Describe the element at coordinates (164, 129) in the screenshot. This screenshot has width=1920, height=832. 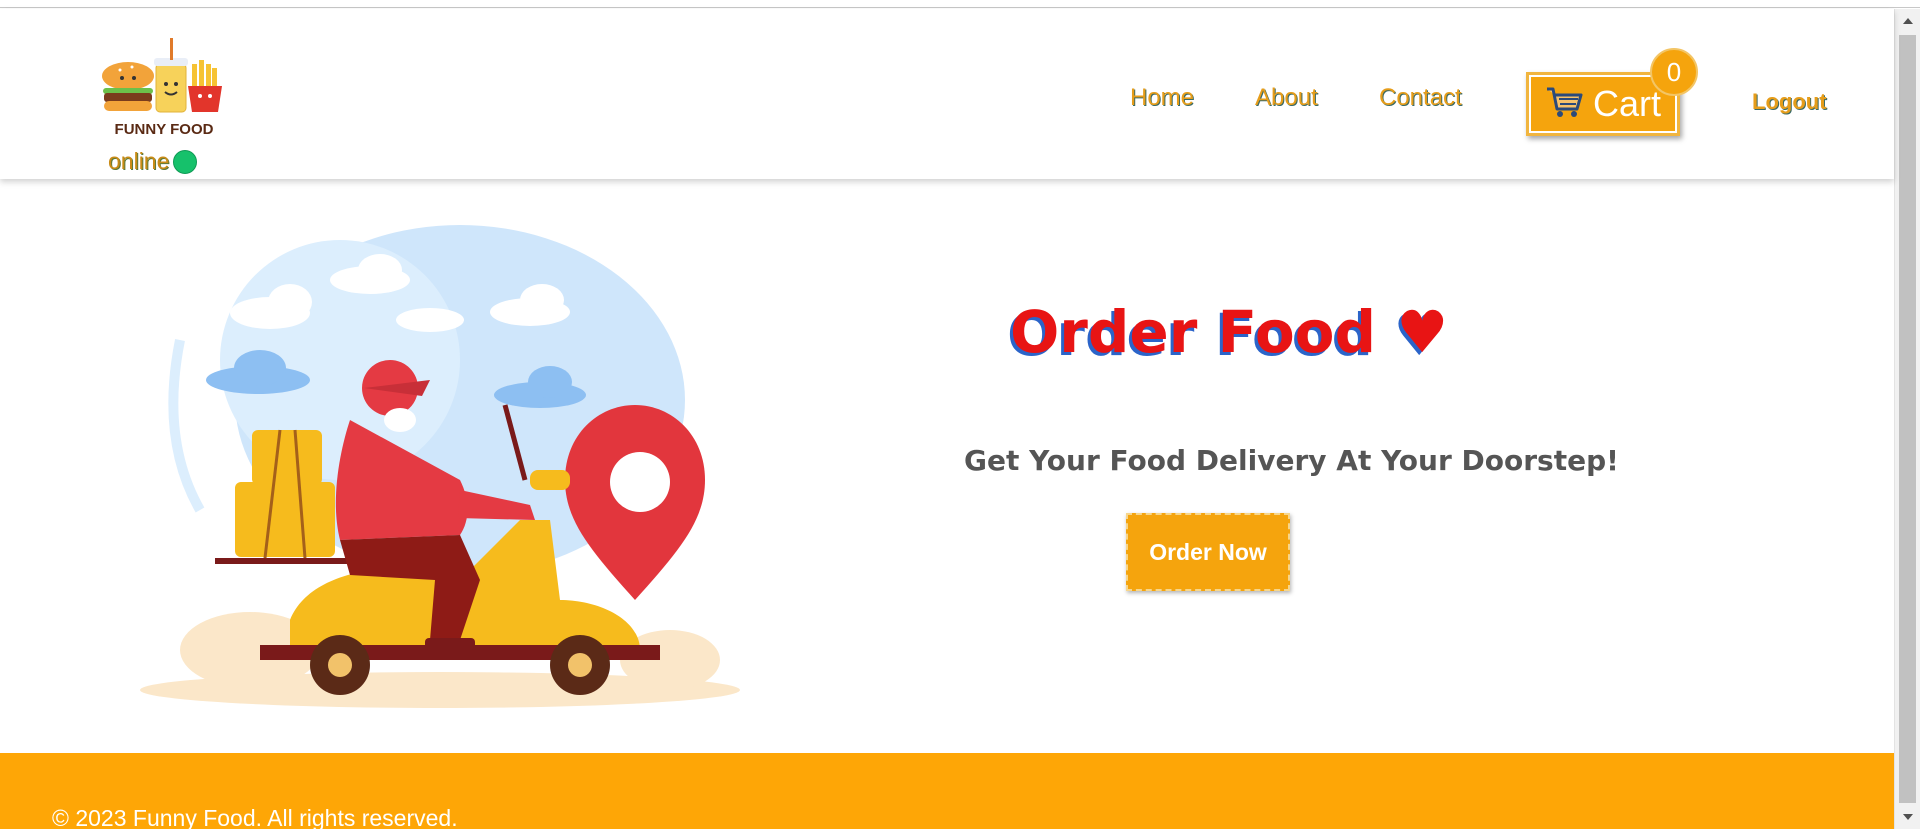
I see `logo-text: FUNNY FOOD` at that location.